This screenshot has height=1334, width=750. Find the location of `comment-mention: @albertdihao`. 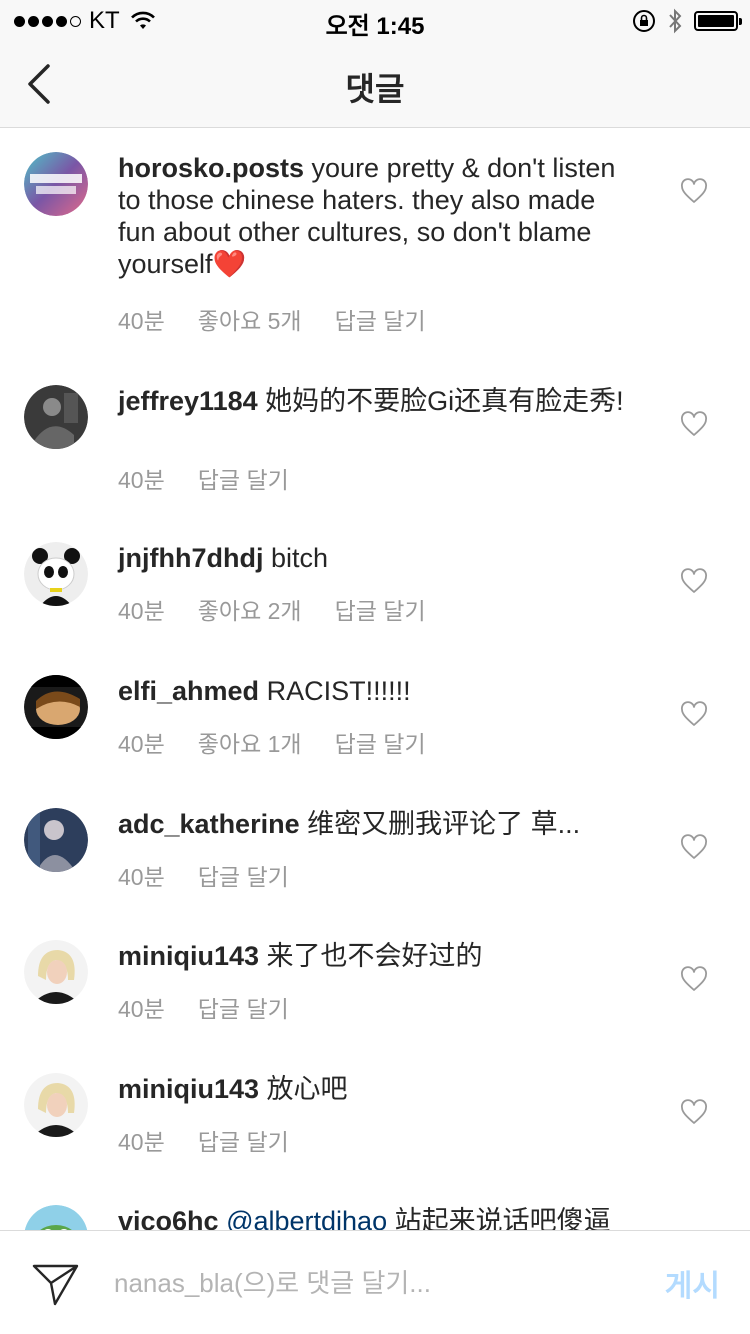

comment-mention: @albertdihao is located at coordinates (306, 1218).